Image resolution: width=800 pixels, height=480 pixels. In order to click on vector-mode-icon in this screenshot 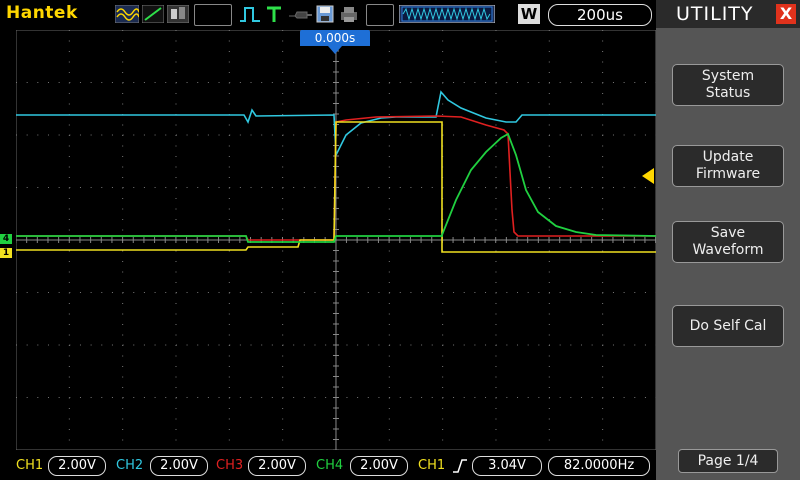, I will do `click(153, 14)`.